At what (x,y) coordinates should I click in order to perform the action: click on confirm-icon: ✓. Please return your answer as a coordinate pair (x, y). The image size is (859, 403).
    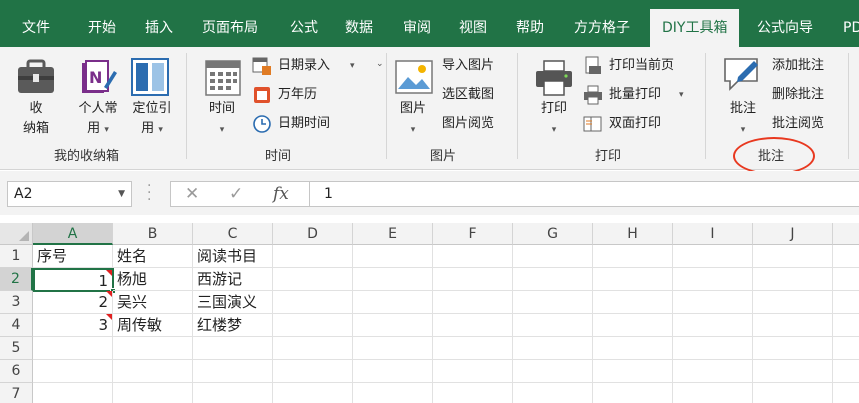
    Looking at the image, I should click on (236, 194).